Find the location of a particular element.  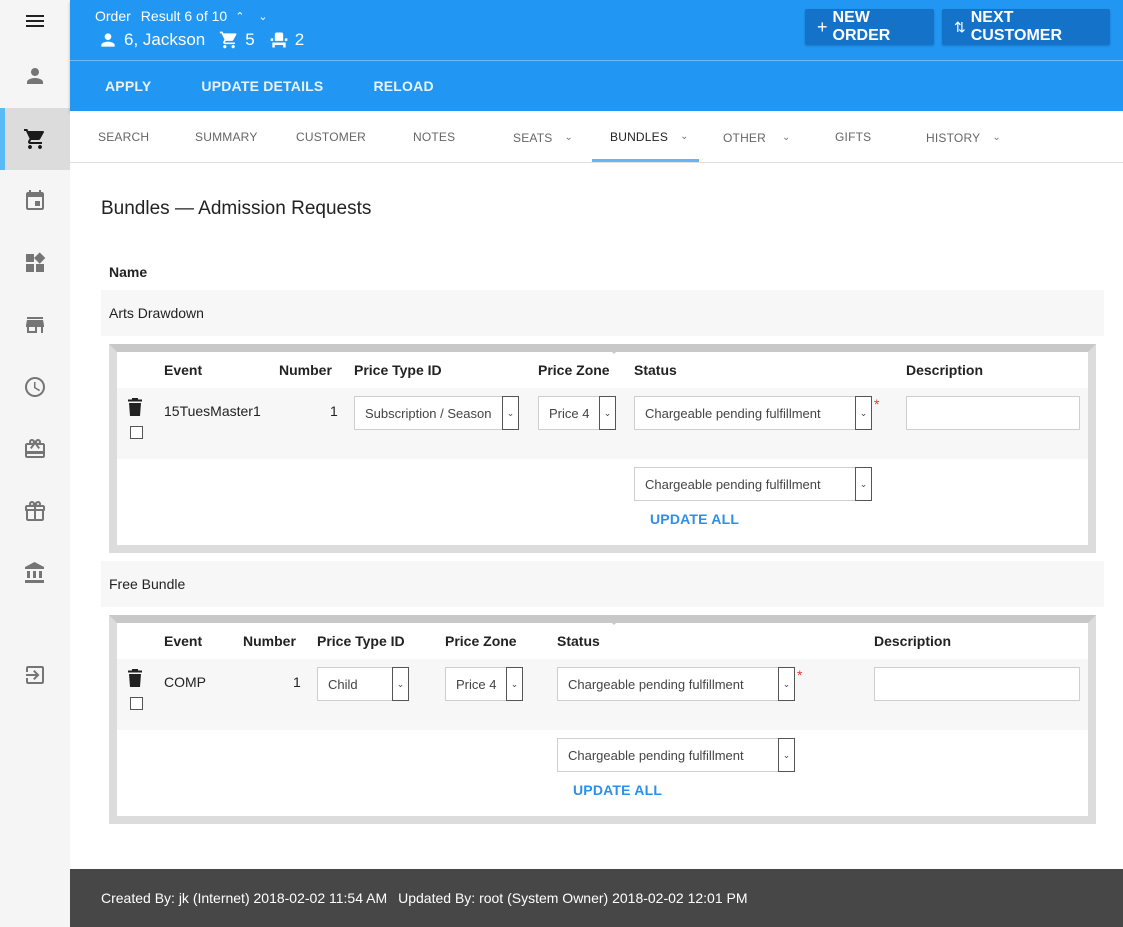

sidebar-item-history is located at coordinates (35, 387).